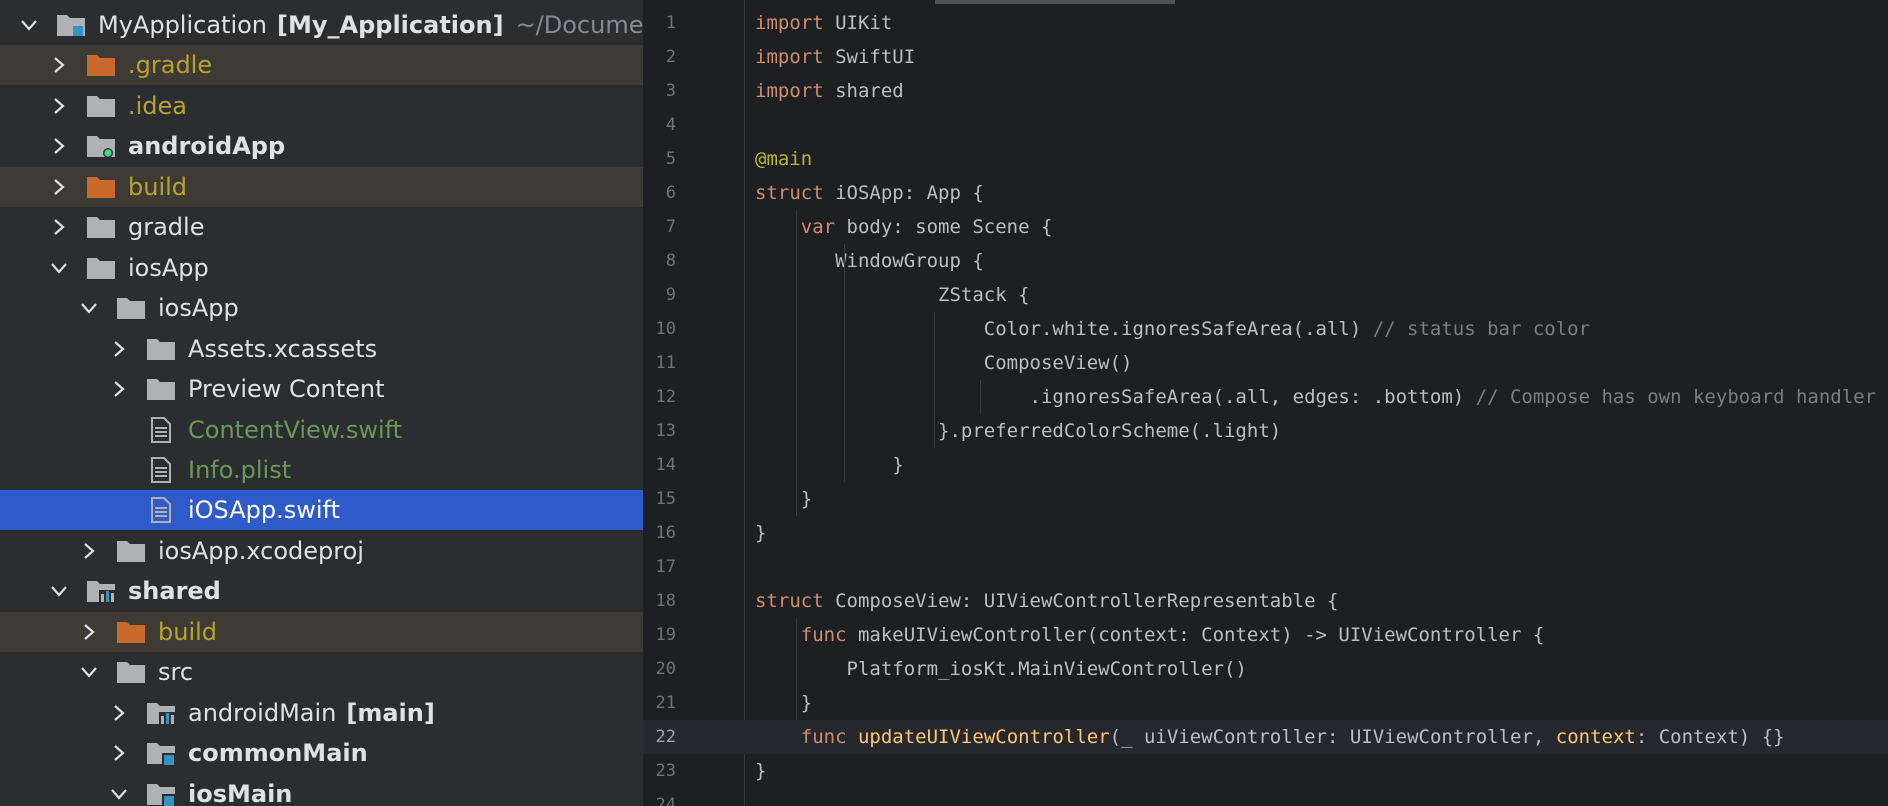  I want to click on code-line: 20 Platform_iosKt.MainViewController(), so click(1265, 669).